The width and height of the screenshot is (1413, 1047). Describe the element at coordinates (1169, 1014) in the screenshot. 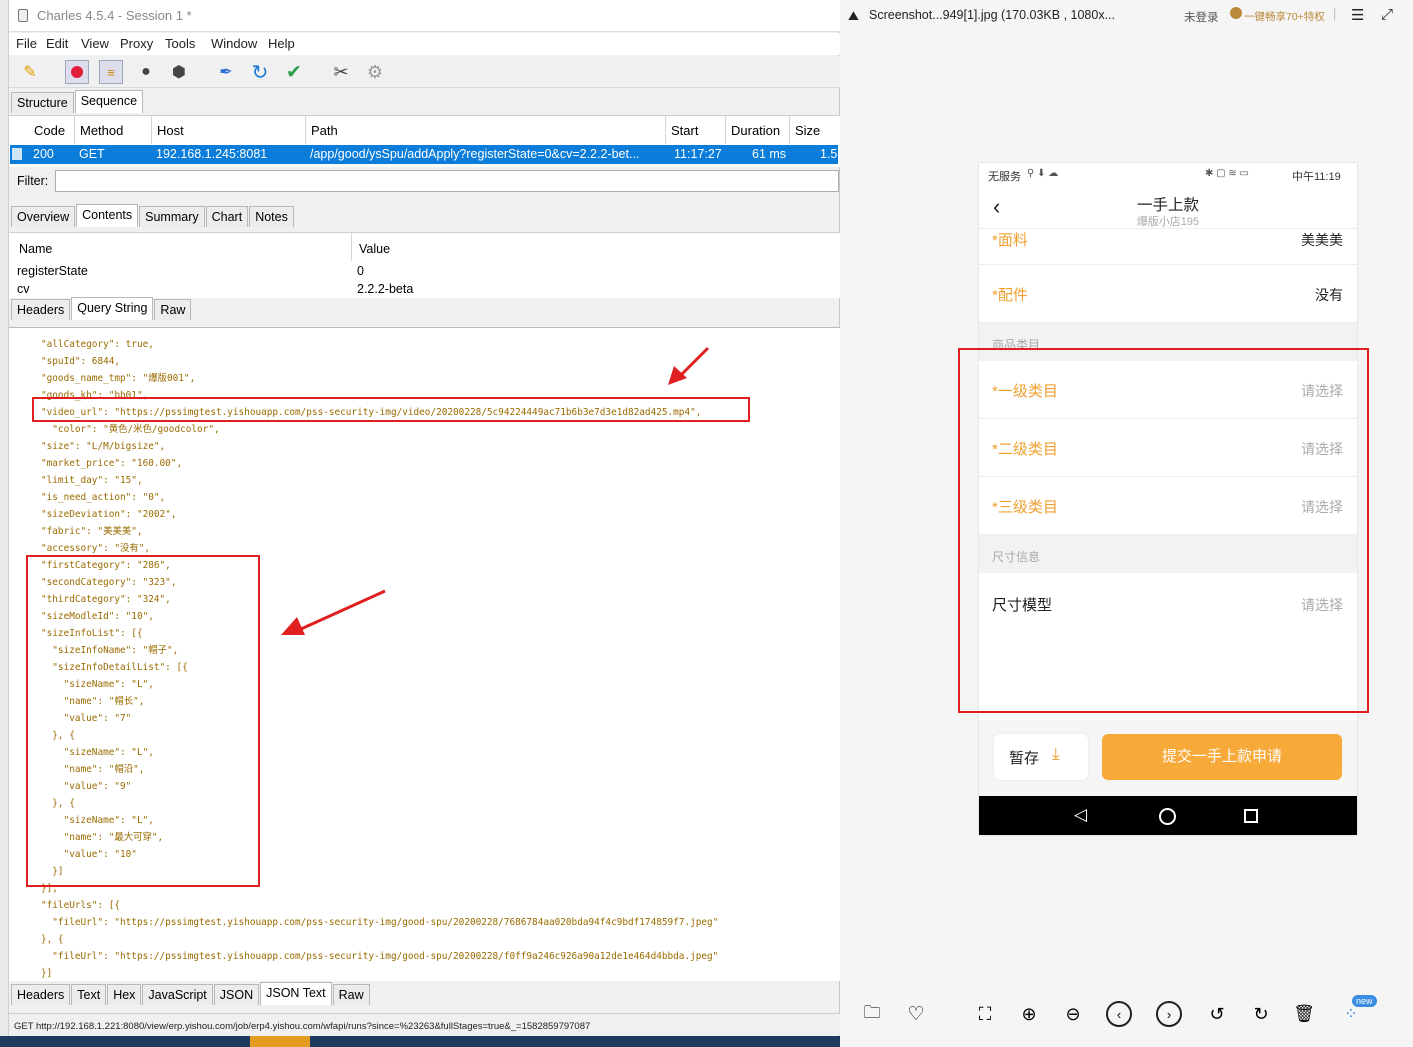

I see `next-icon: ›` at that location.